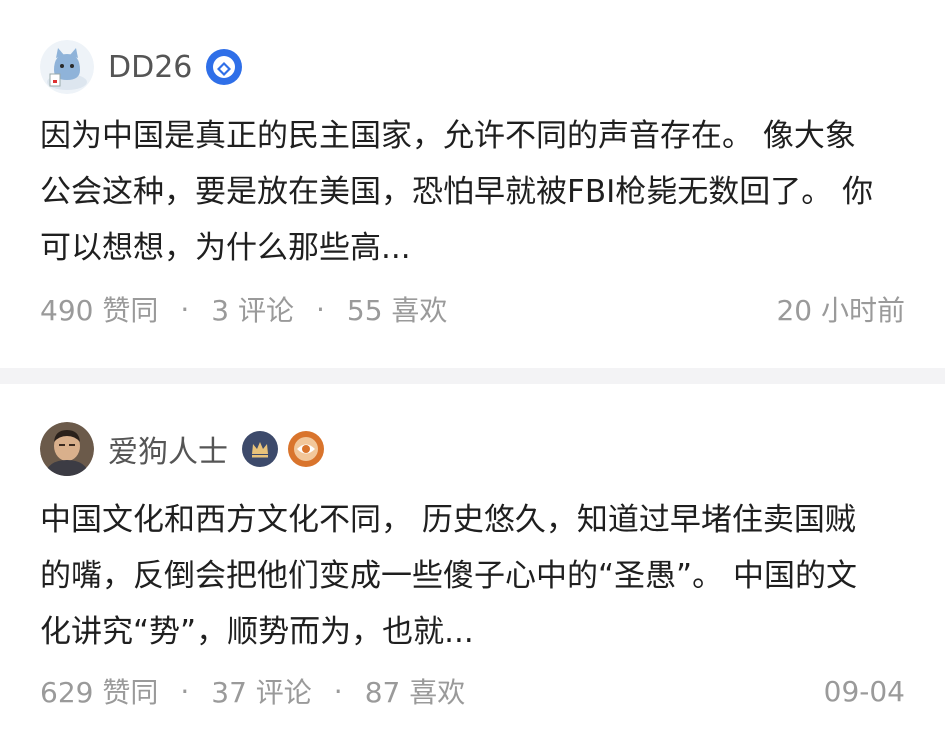 Image resolution: width=945 pixels, height=756 pixels. I want to click on author-row: DD26, so click(141, 67).